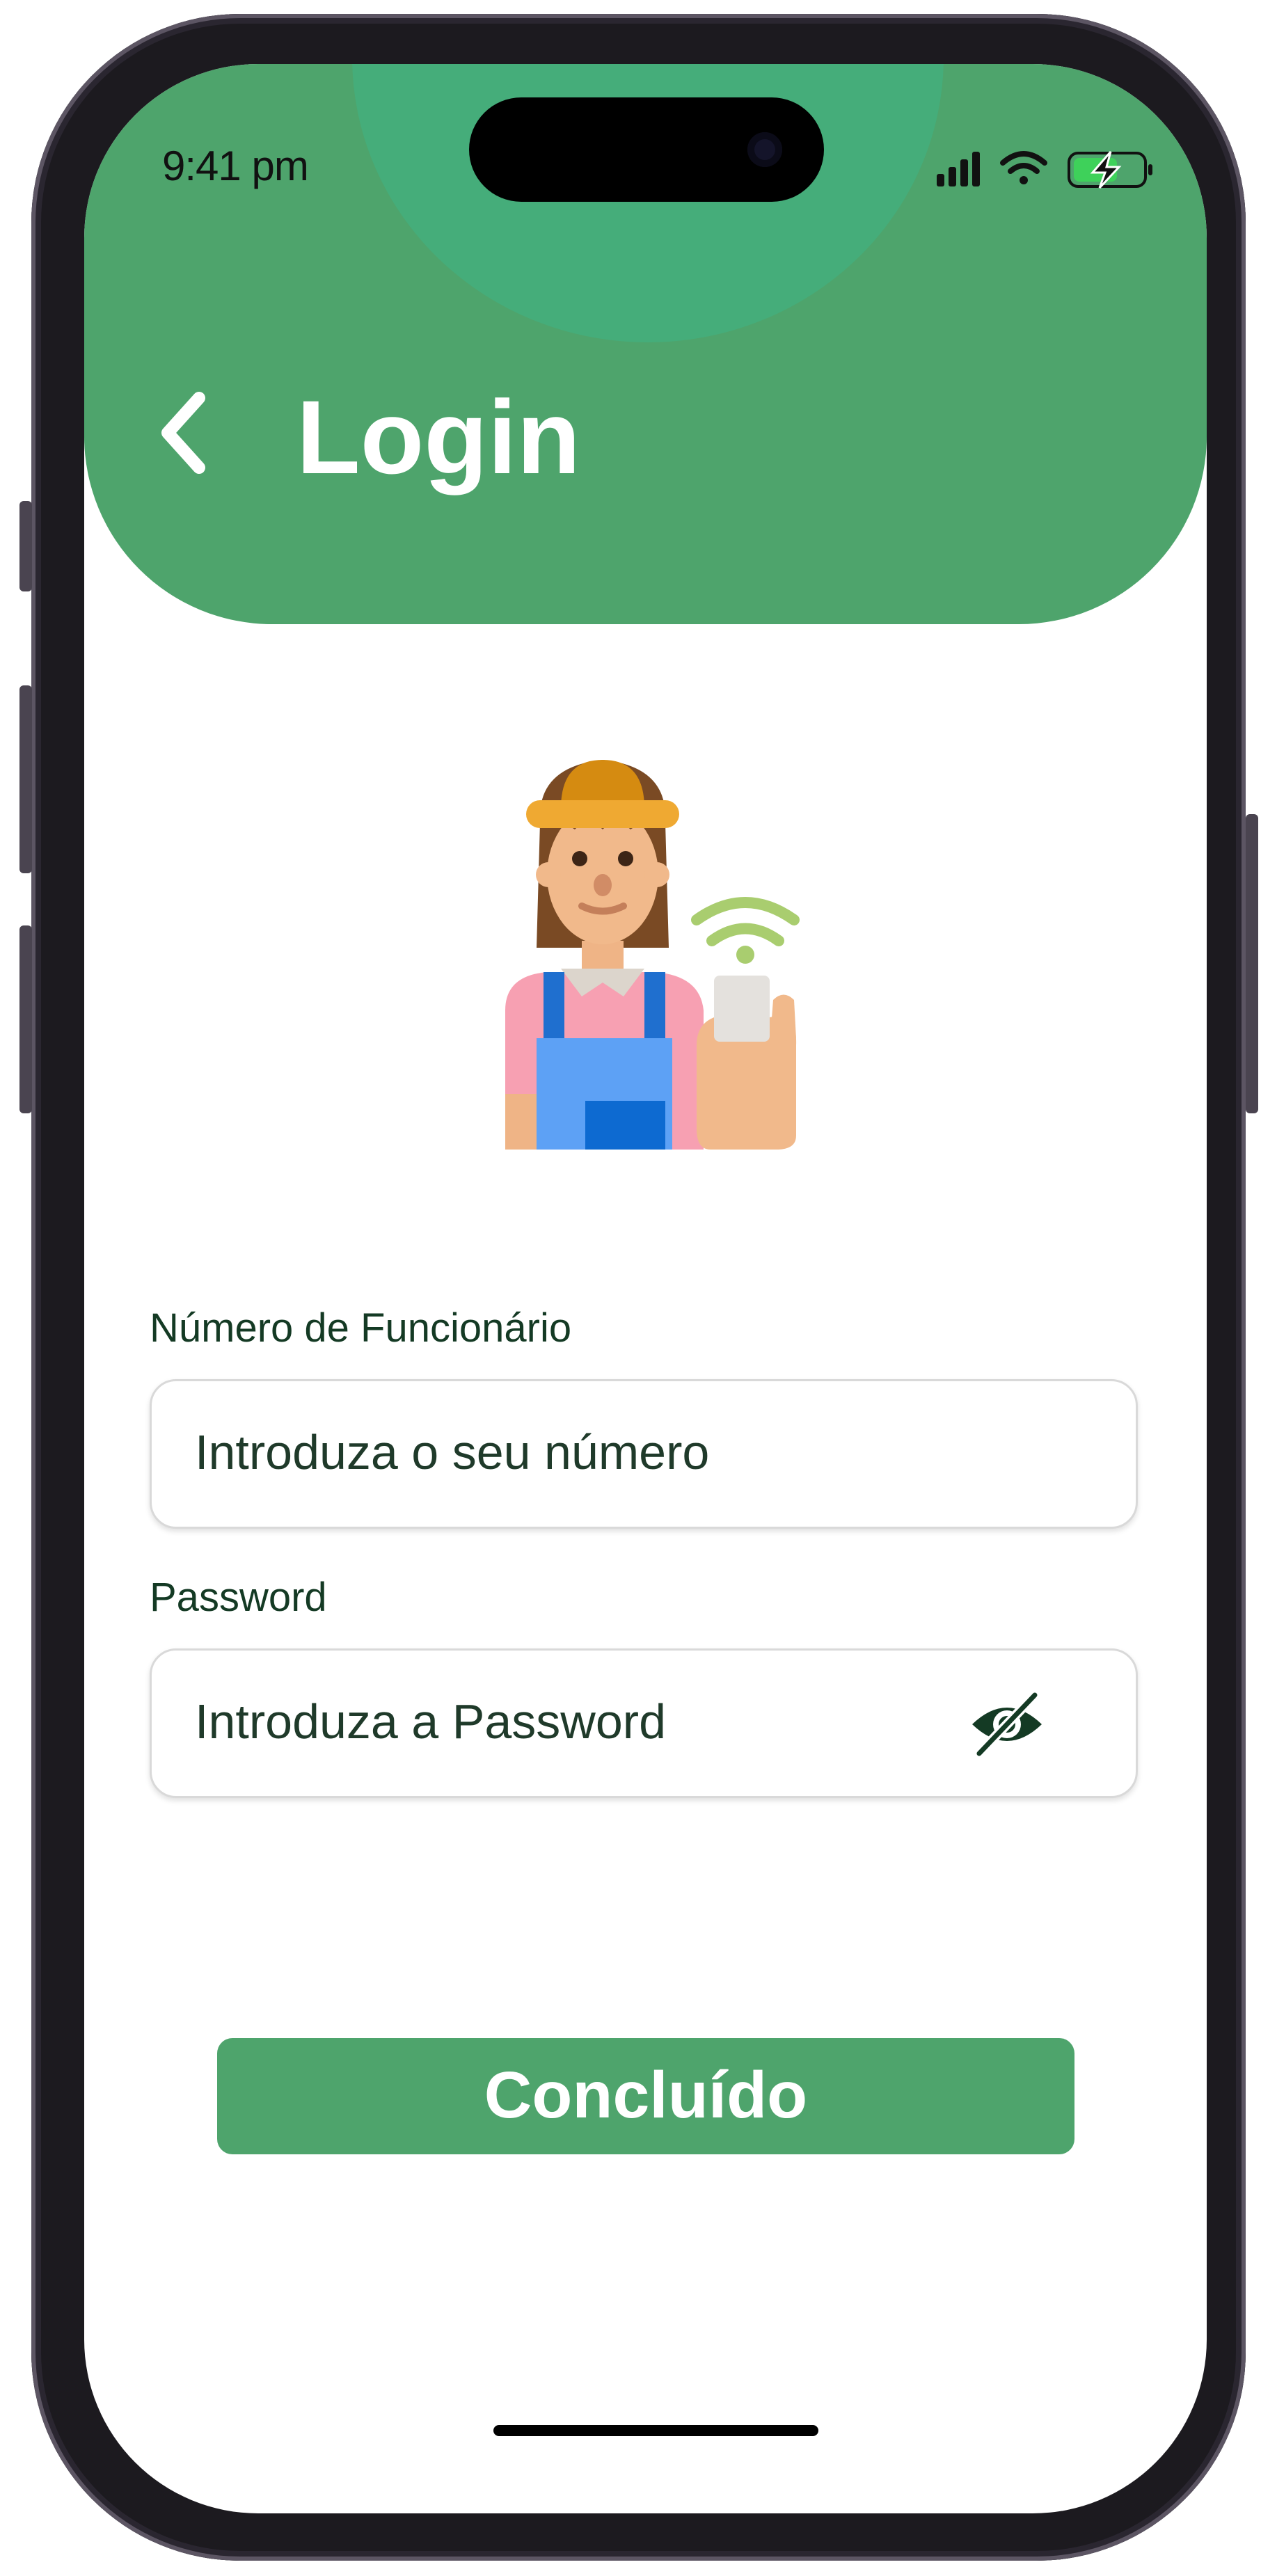 This screenshot has width=1277, height=2576. What do you see at coordinates (1007, 1724) in the screenshot?
I see `eye-off-icon` at bounding box center [1007, 1724].